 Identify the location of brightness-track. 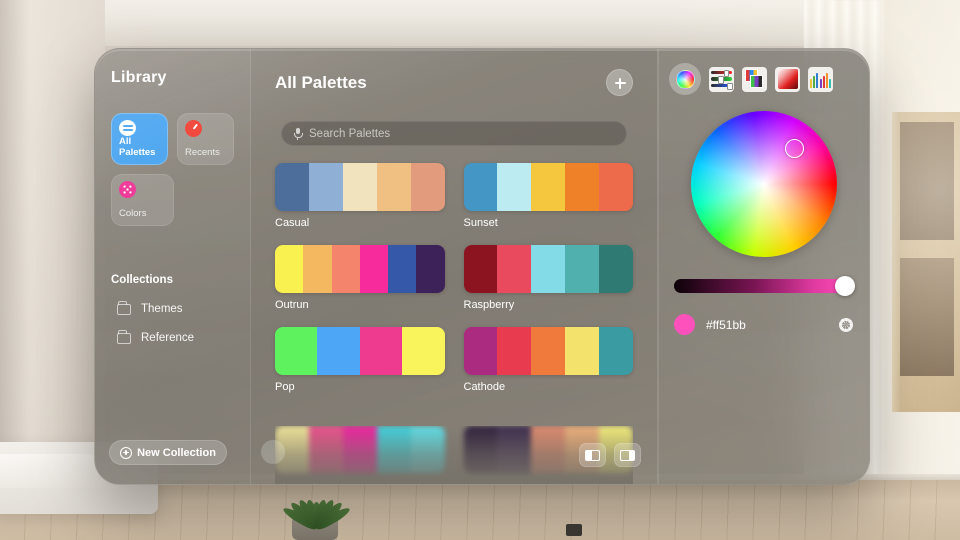
(763, 286).